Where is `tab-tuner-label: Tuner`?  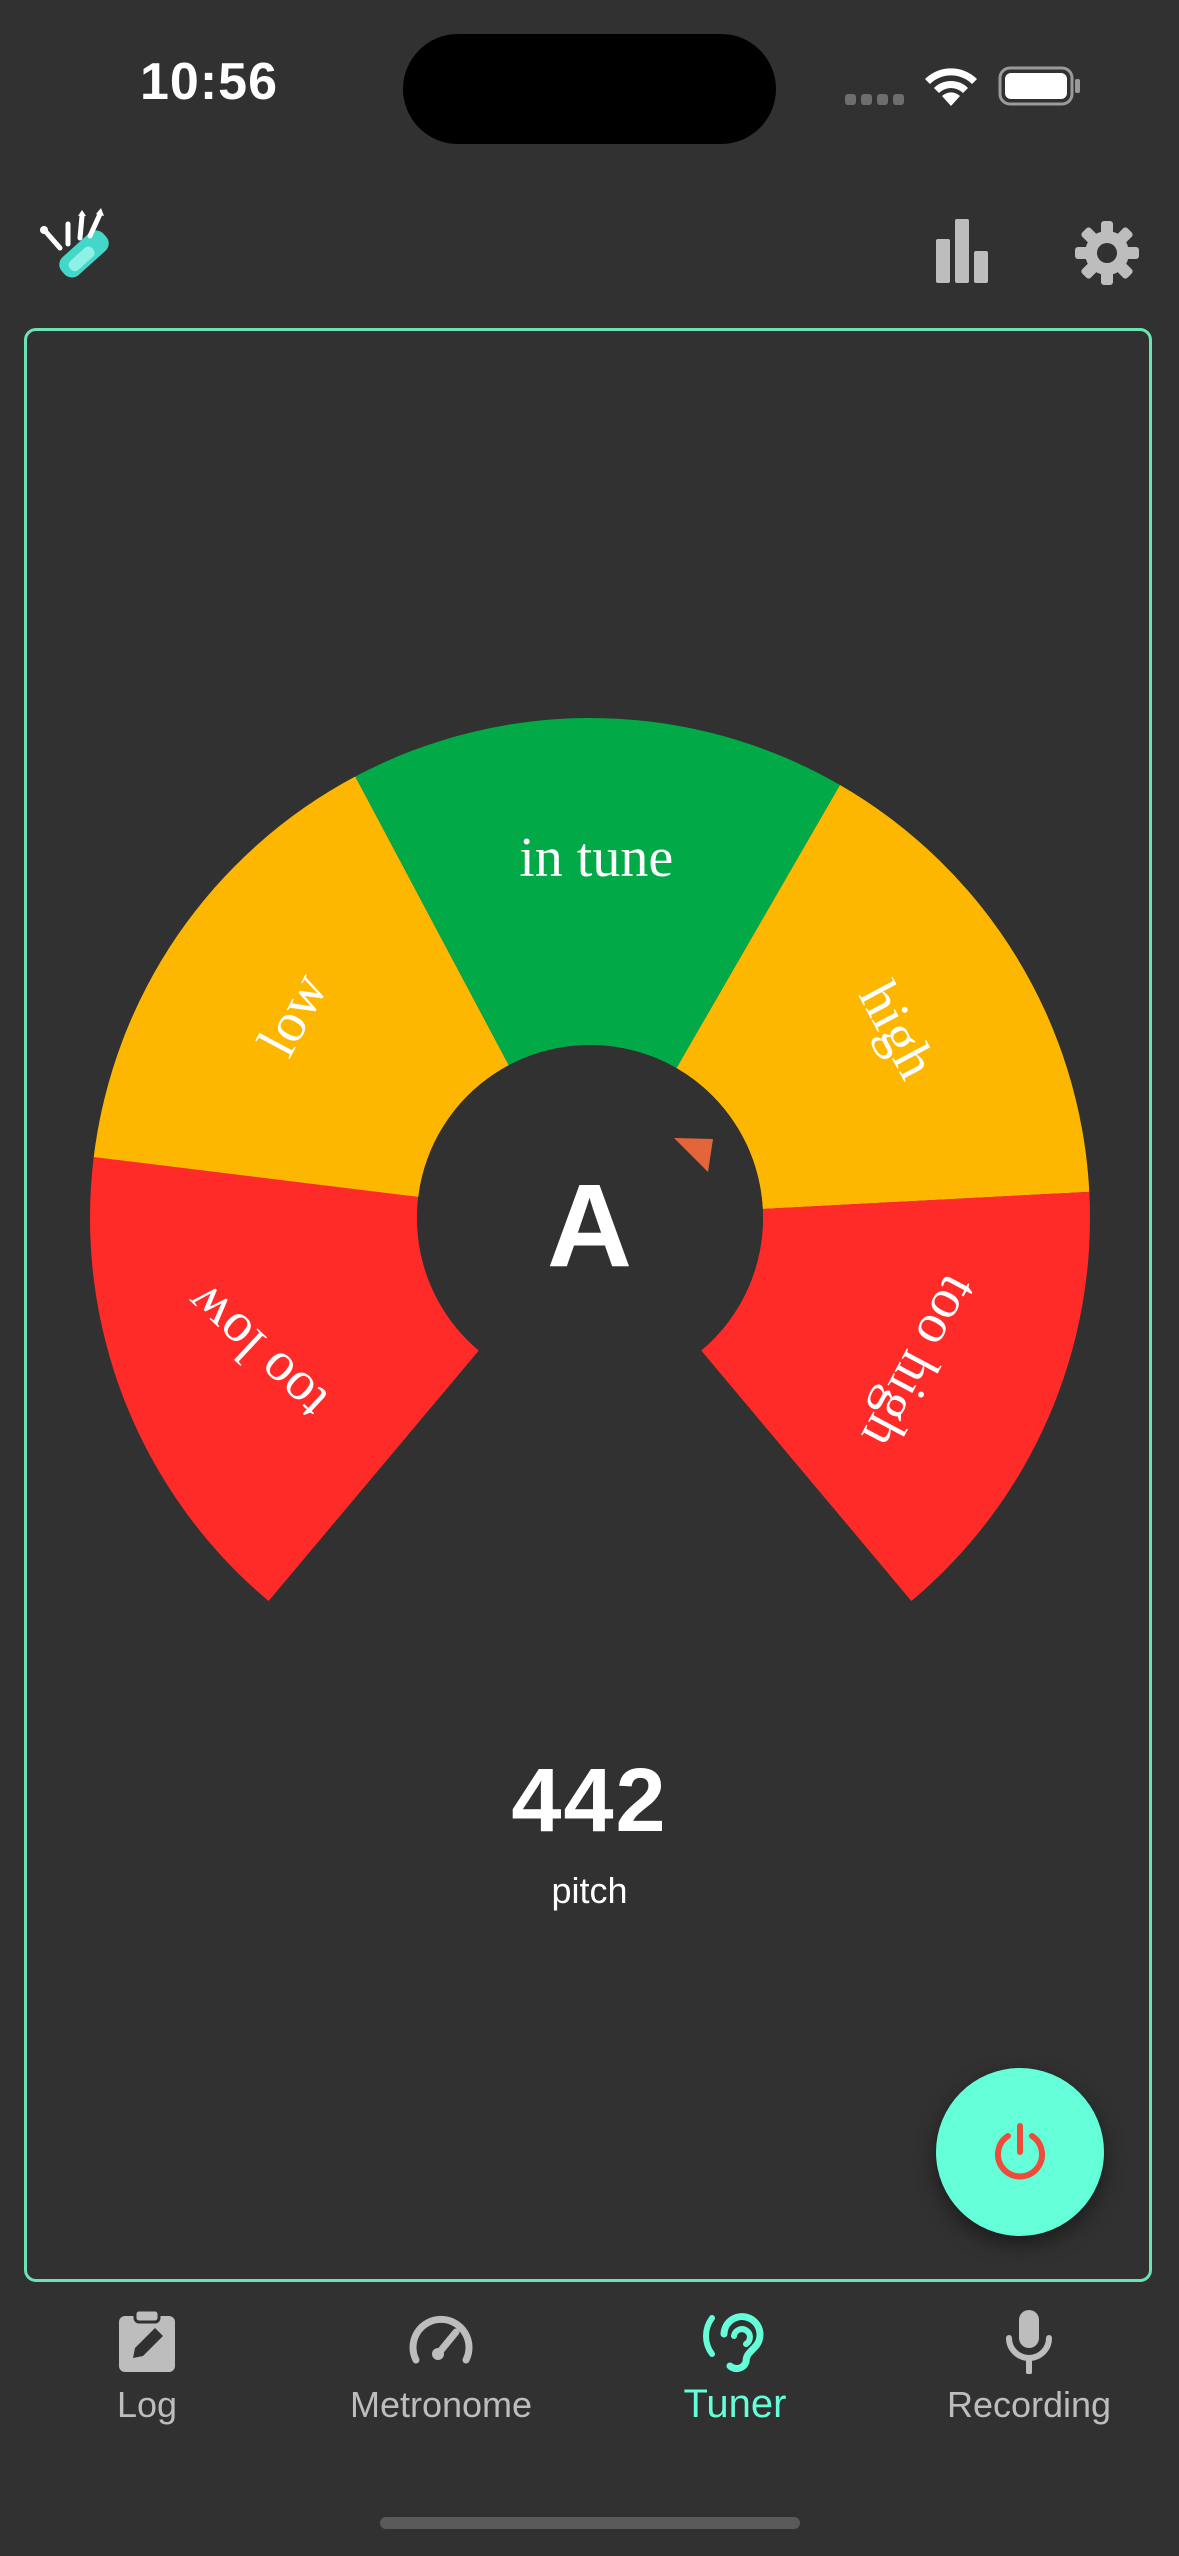 tab-tuner-label: Tuner is located at coordinates (735, 2404).